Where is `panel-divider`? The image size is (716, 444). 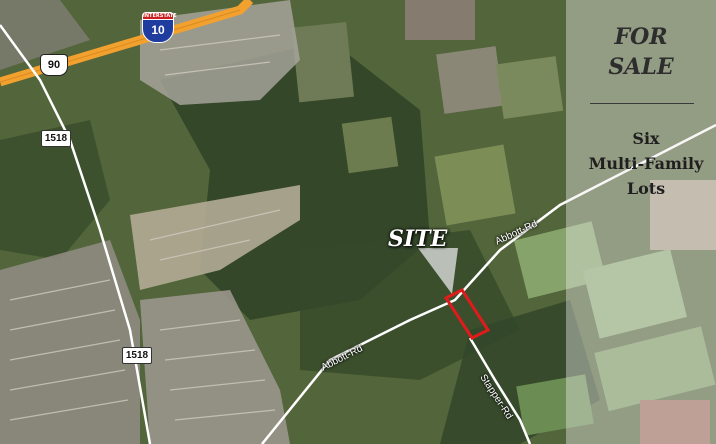
panel-divider is located at coordinates (642, 103).